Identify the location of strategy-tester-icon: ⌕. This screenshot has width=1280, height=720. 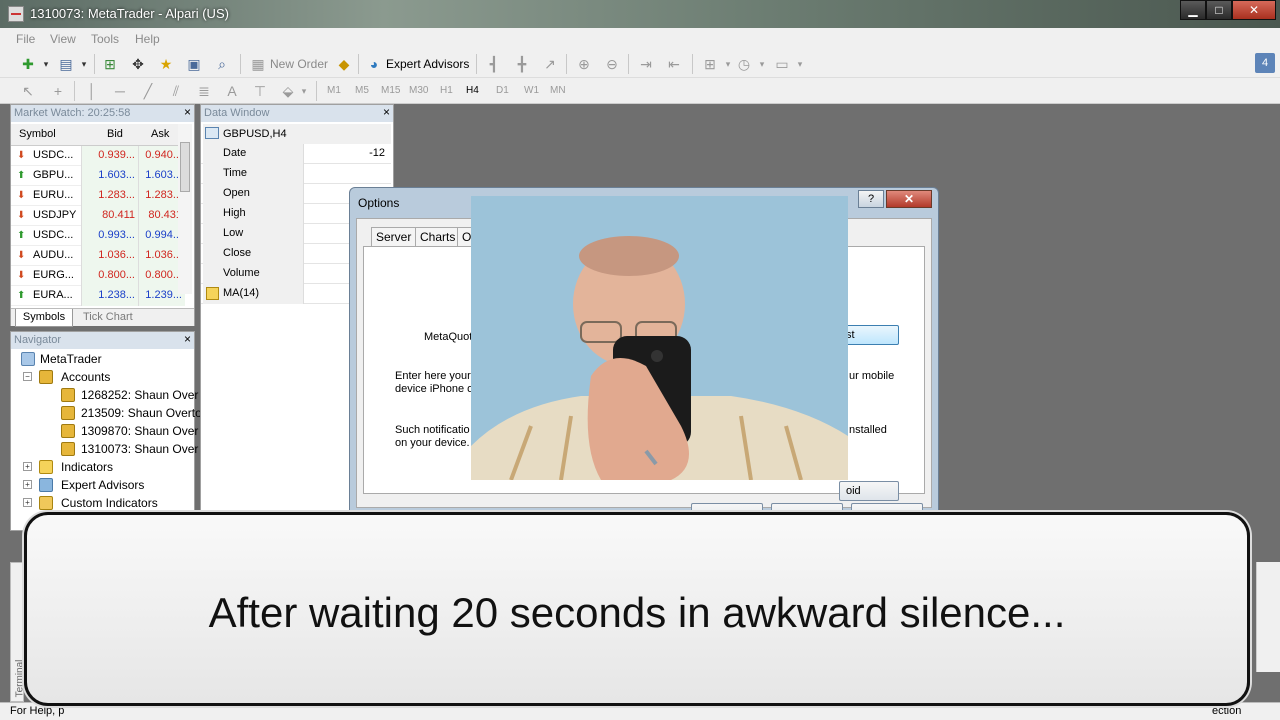
(222, 64).